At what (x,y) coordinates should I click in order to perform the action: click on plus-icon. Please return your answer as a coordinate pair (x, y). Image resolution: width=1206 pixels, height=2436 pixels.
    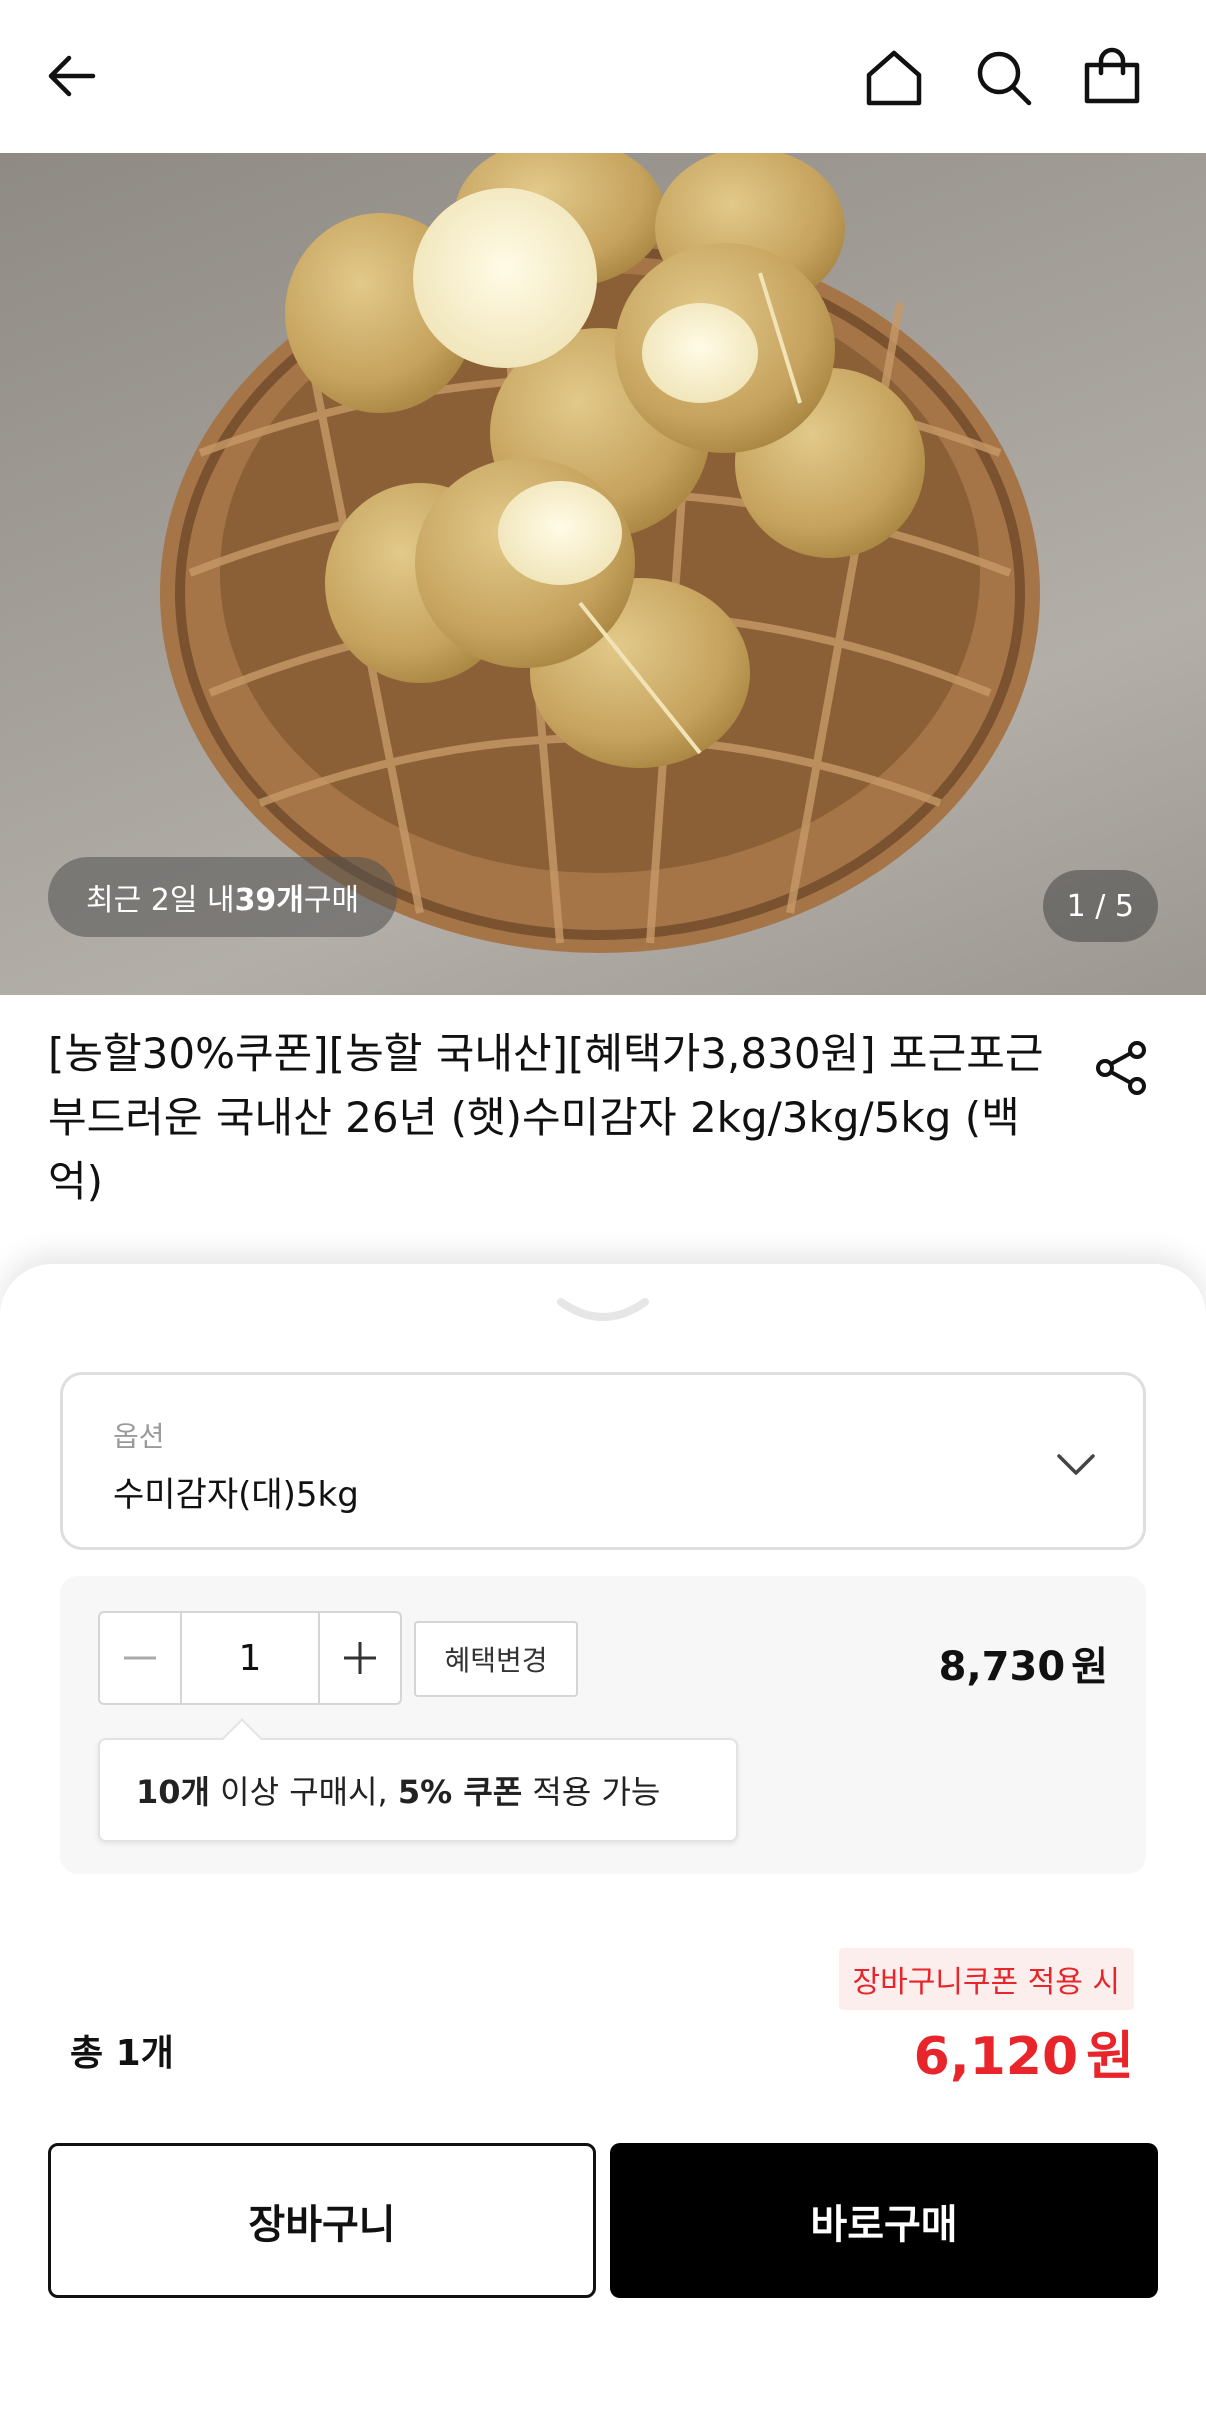
    Looking at the image, I should click on (360, 1658).